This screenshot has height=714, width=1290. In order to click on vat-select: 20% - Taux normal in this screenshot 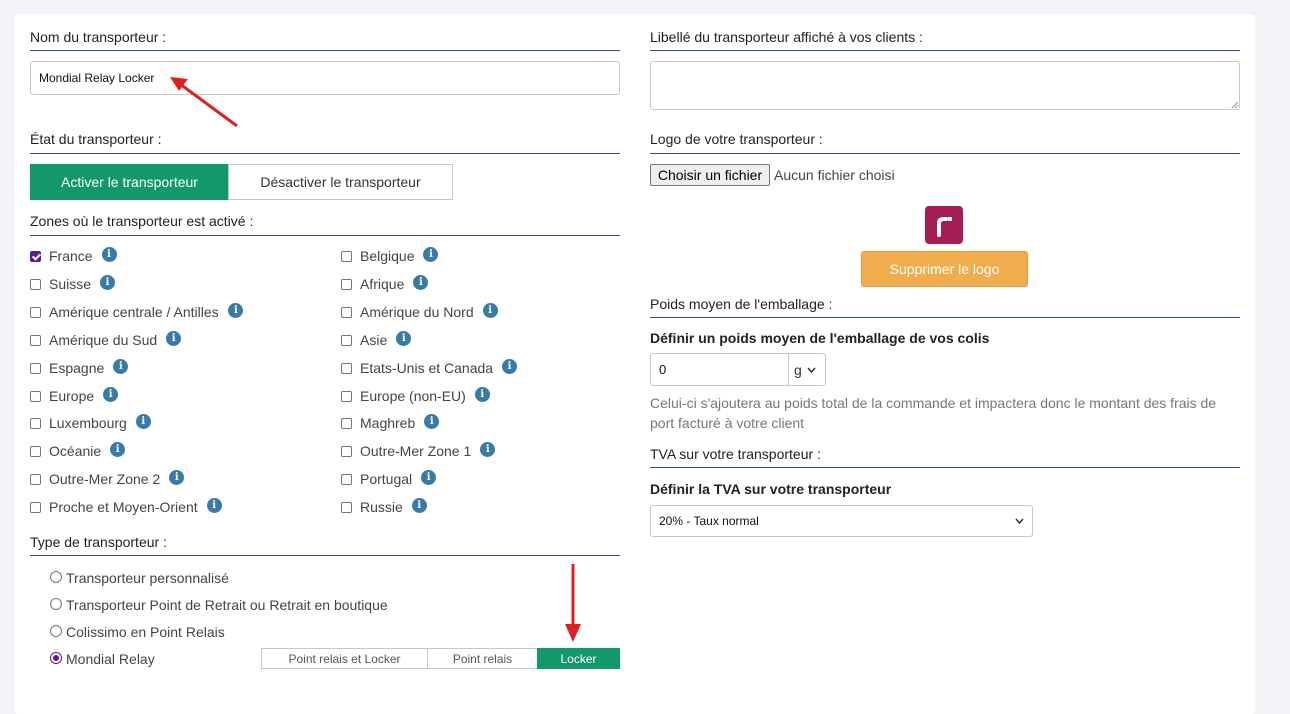, I will do `click(841, 521)`.